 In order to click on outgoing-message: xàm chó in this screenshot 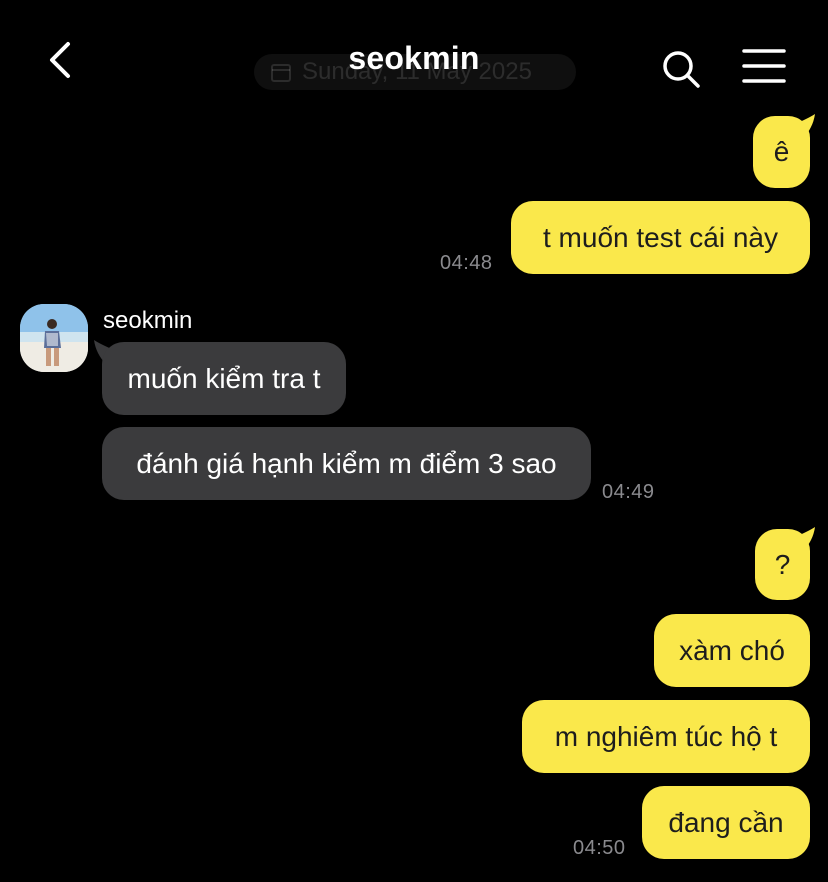, I will do `click(732, 650)`.